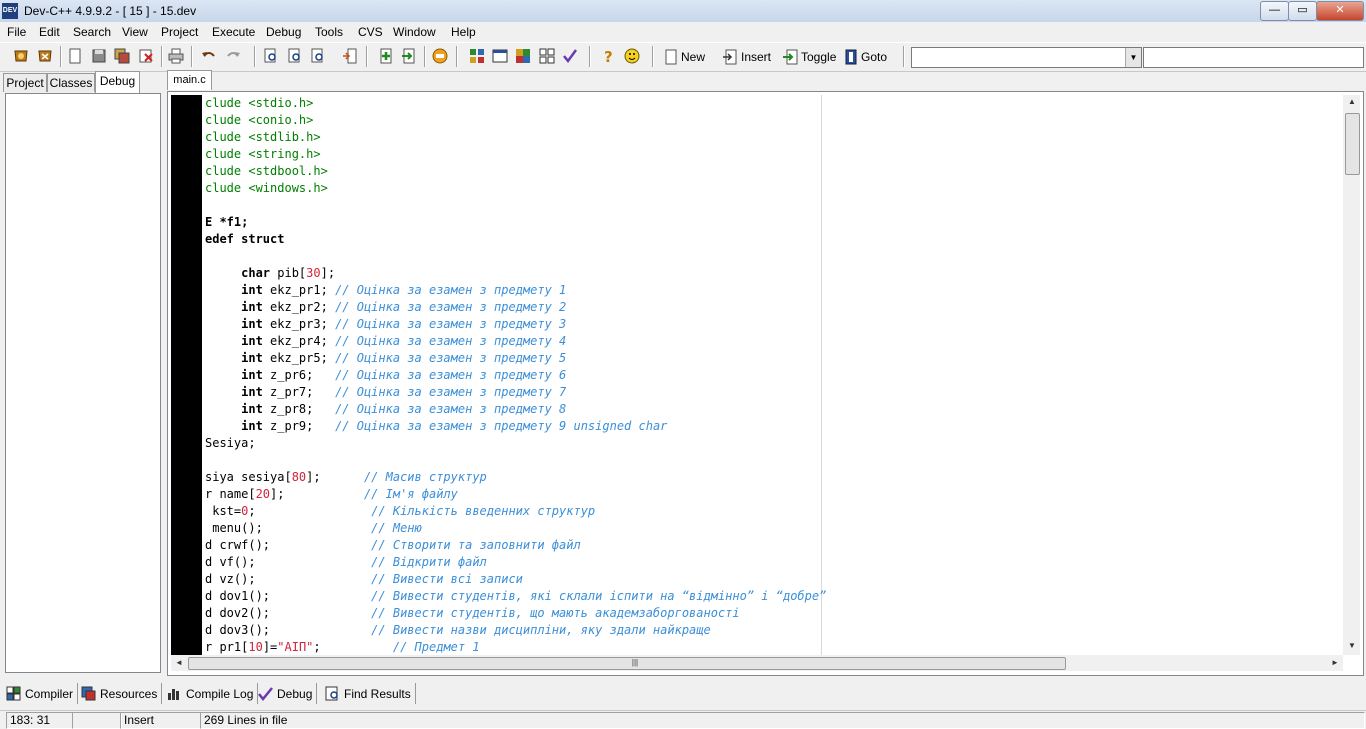  What do you see at coordinates (233, 56) in the screenshot?
I see `redo-icon` at bounding box center [233, 56].